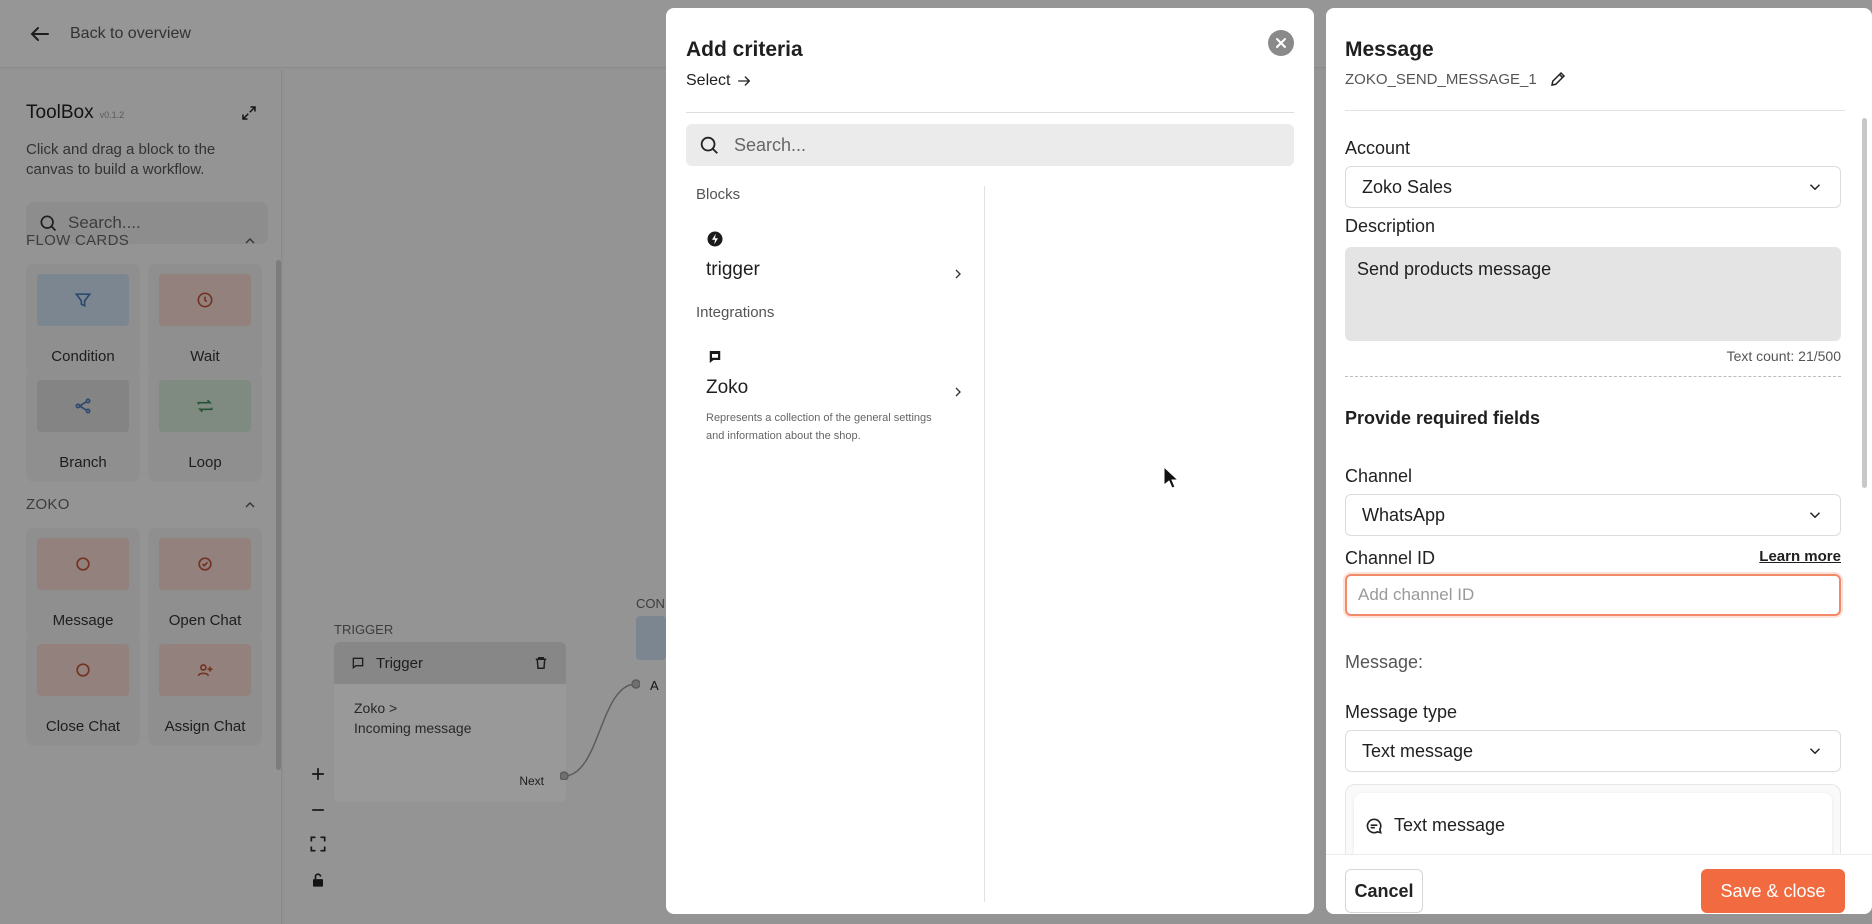  I want to click on criteria-search, so click(990, 145).